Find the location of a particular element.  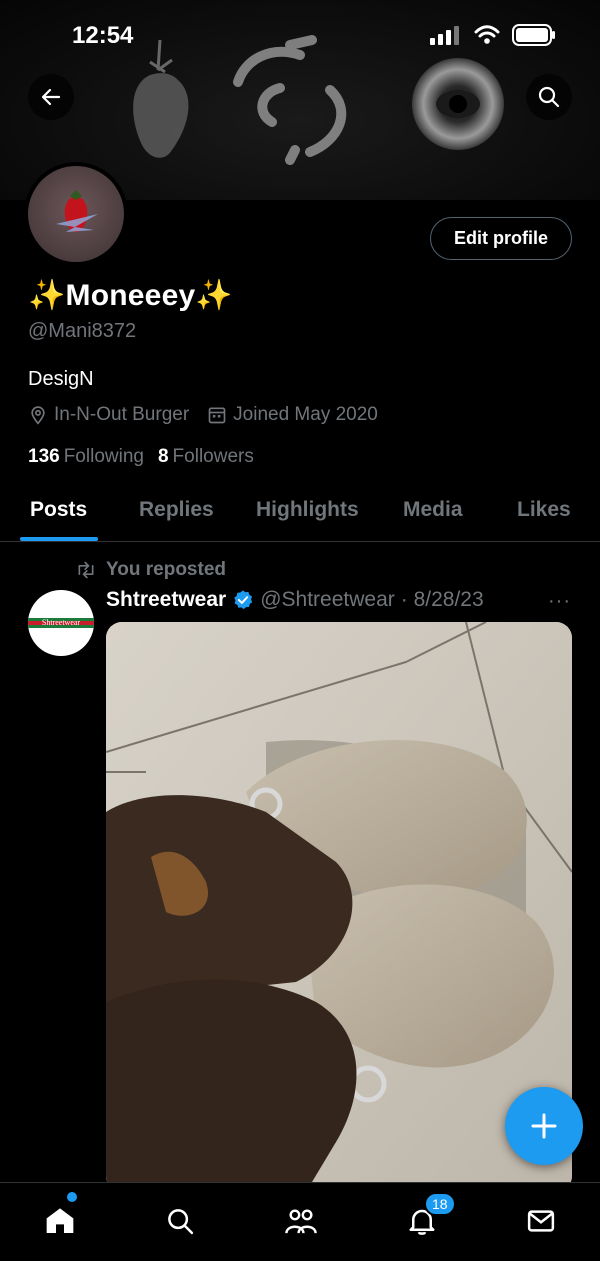

nav-home is located at coordinates (60, 1221).